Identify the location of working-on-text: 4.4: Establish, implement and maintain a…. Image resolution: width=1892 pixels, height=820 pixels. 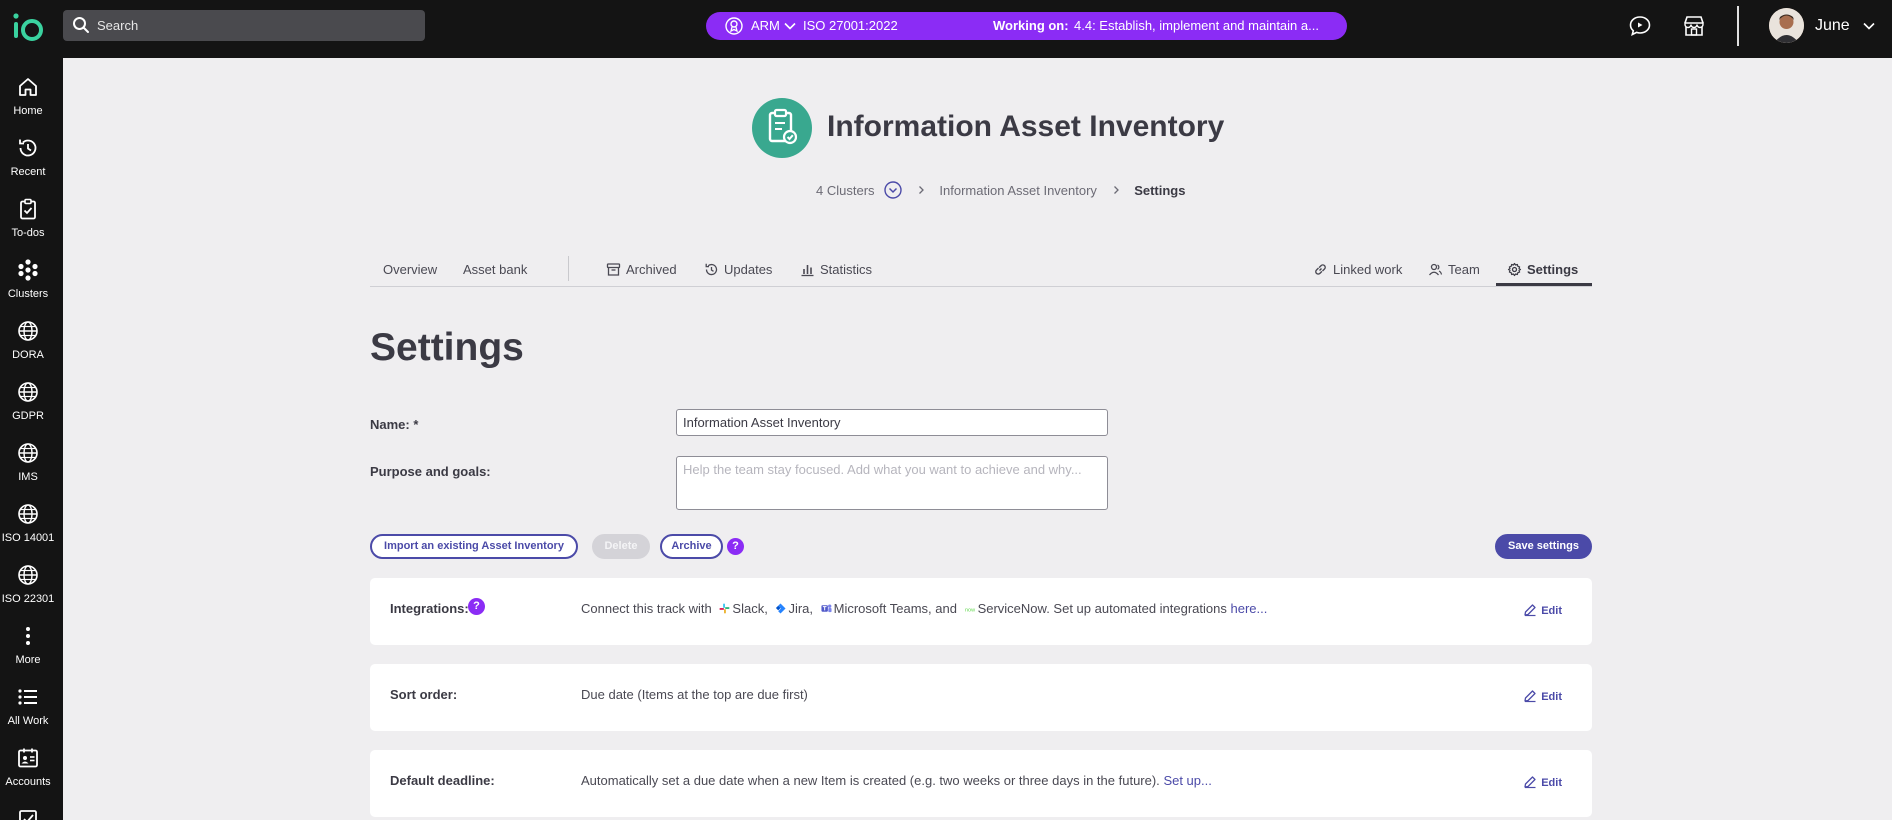
(1196, 25).